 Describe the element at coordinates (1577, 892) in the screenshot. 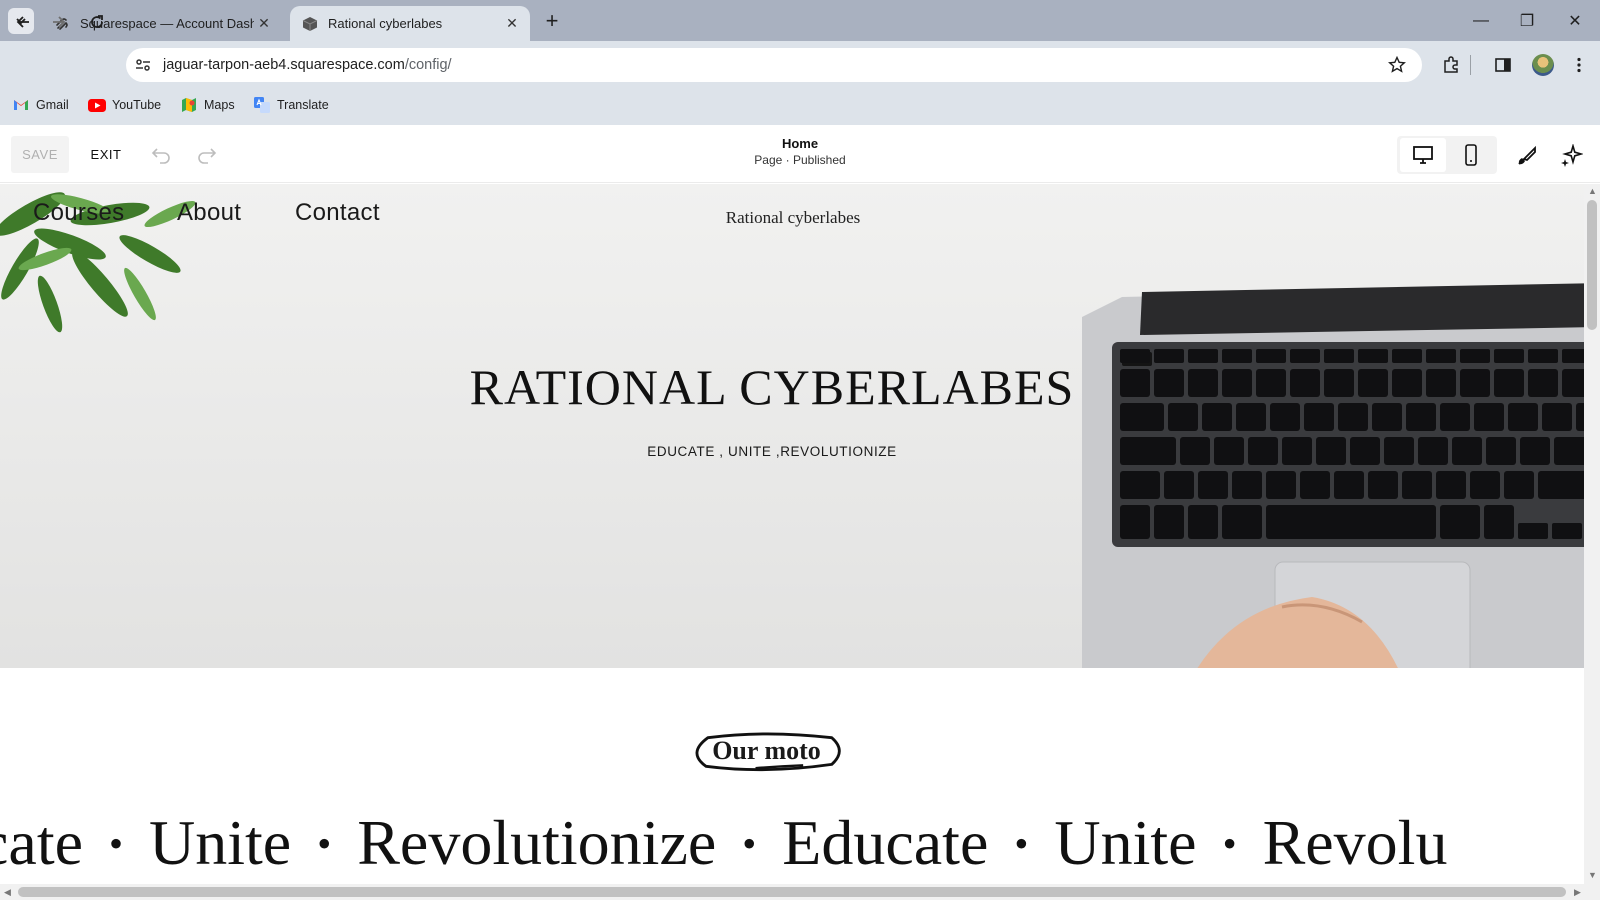

I see `scroll-right-arrow: ▶` at that location.